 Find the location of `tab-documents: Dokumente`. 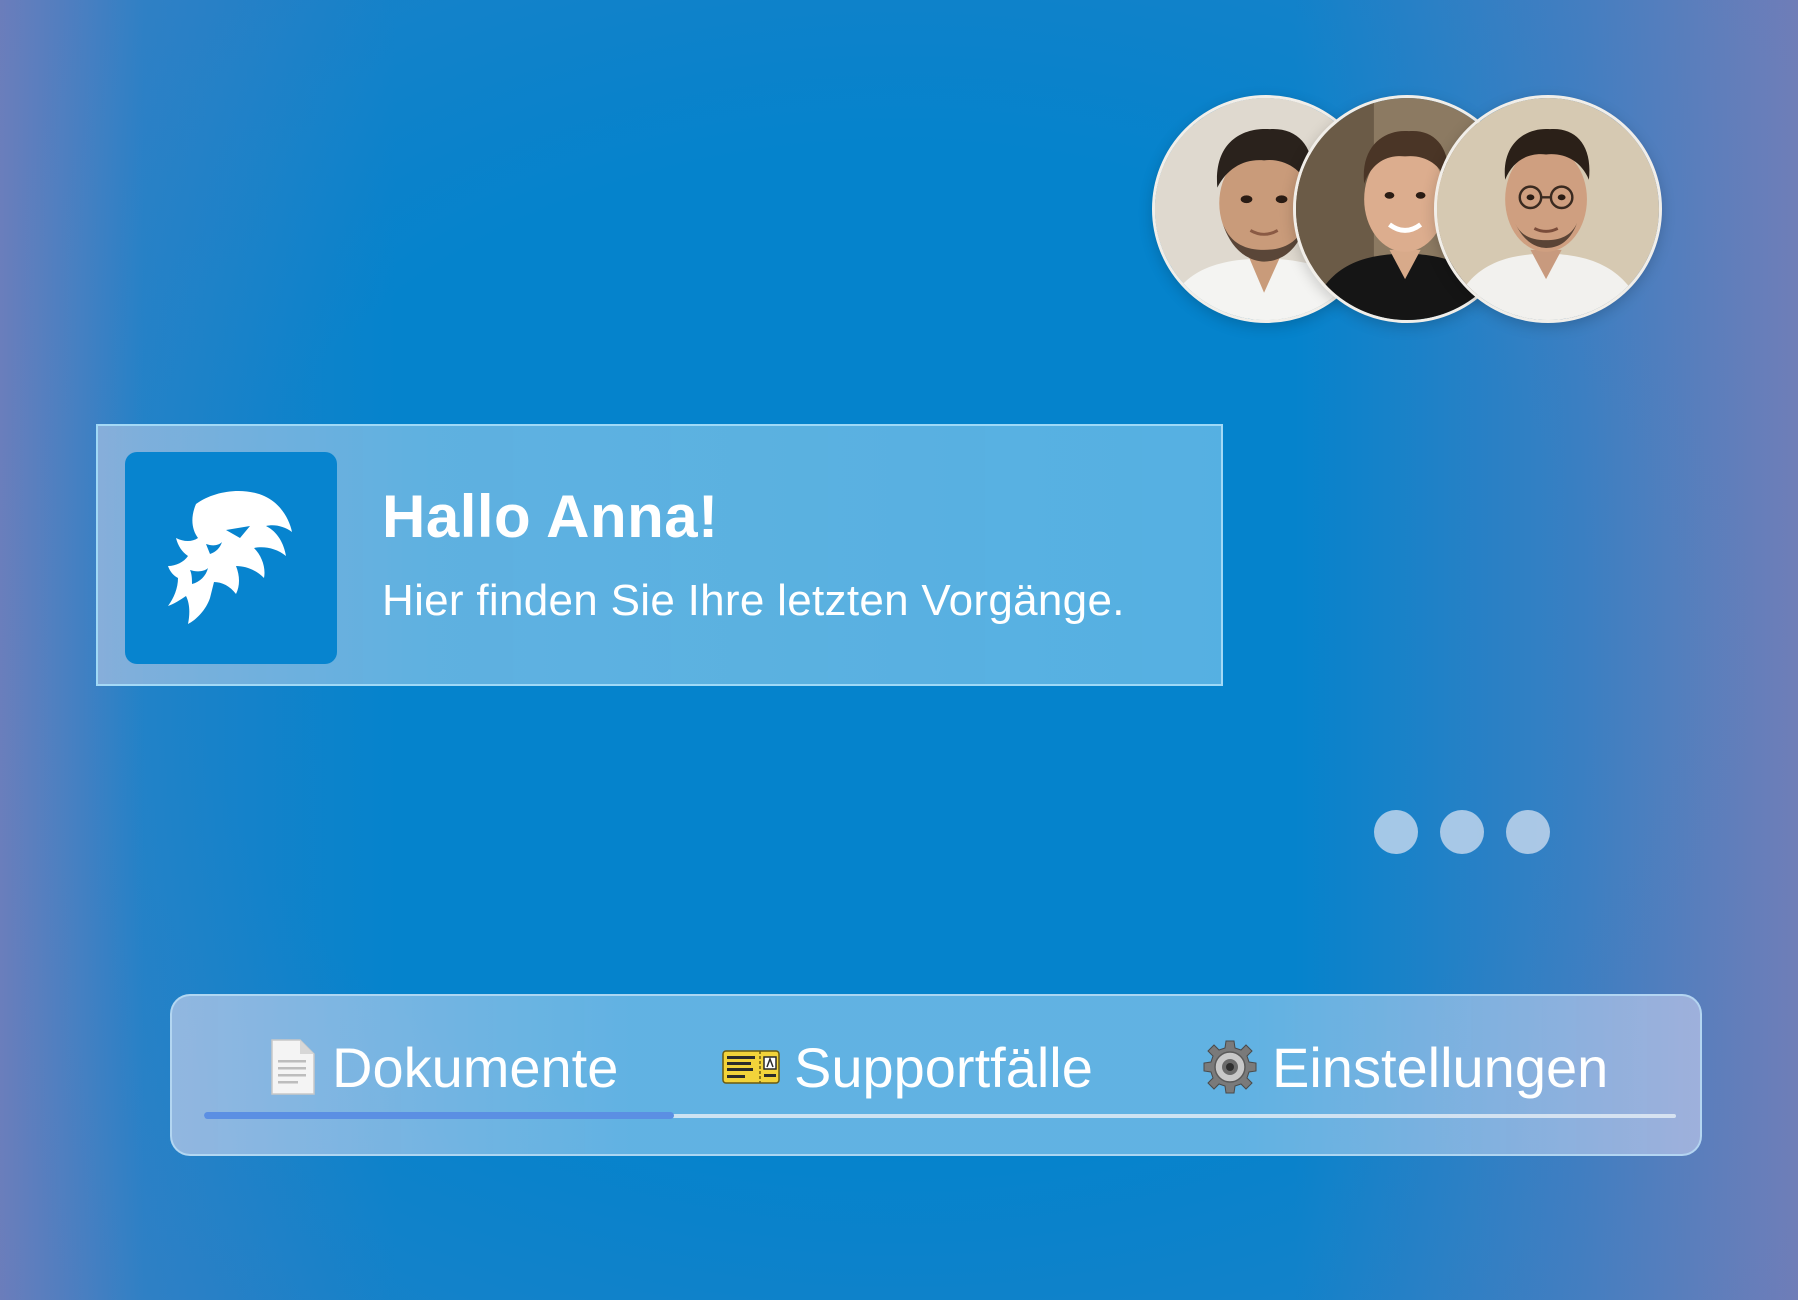

tab-documents: Dokumente is located at coordinates (442, 1067).